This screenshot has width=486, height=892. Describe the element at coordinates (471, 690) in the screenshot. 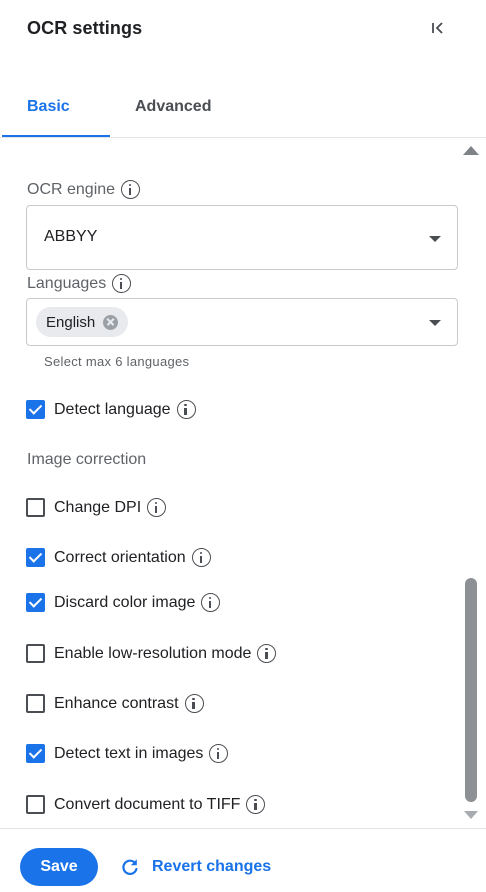

I see `scrollbar-thumb` at that location.